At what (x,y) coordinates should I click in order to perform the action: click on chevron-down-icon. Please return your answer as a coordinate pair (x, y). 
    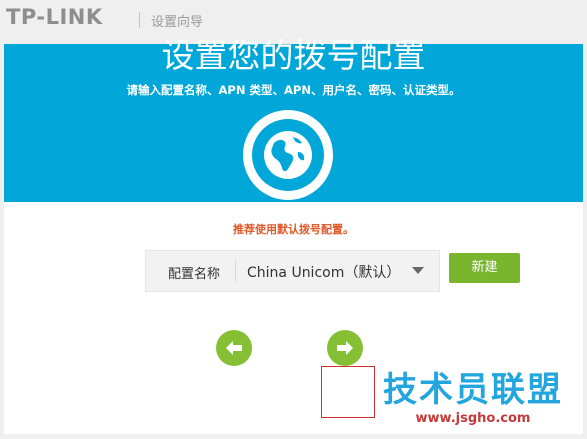
    Looking at the image, I should click on (418, 270).